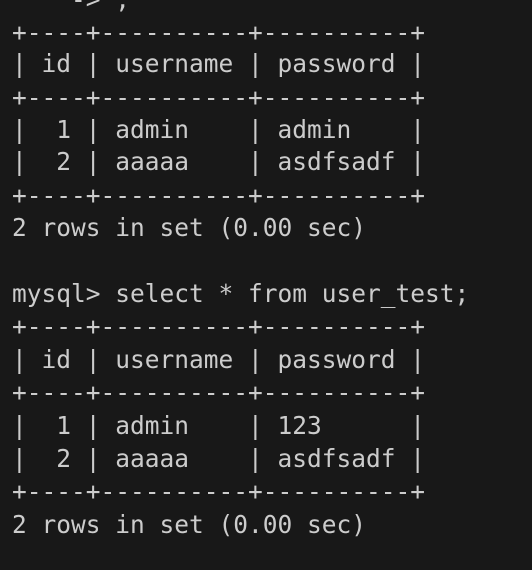  What do you see at coordinates (219, 129) in the screenshot?
I see `table-row: | 1 | admin | admin |` at bounding box center [219, 129].